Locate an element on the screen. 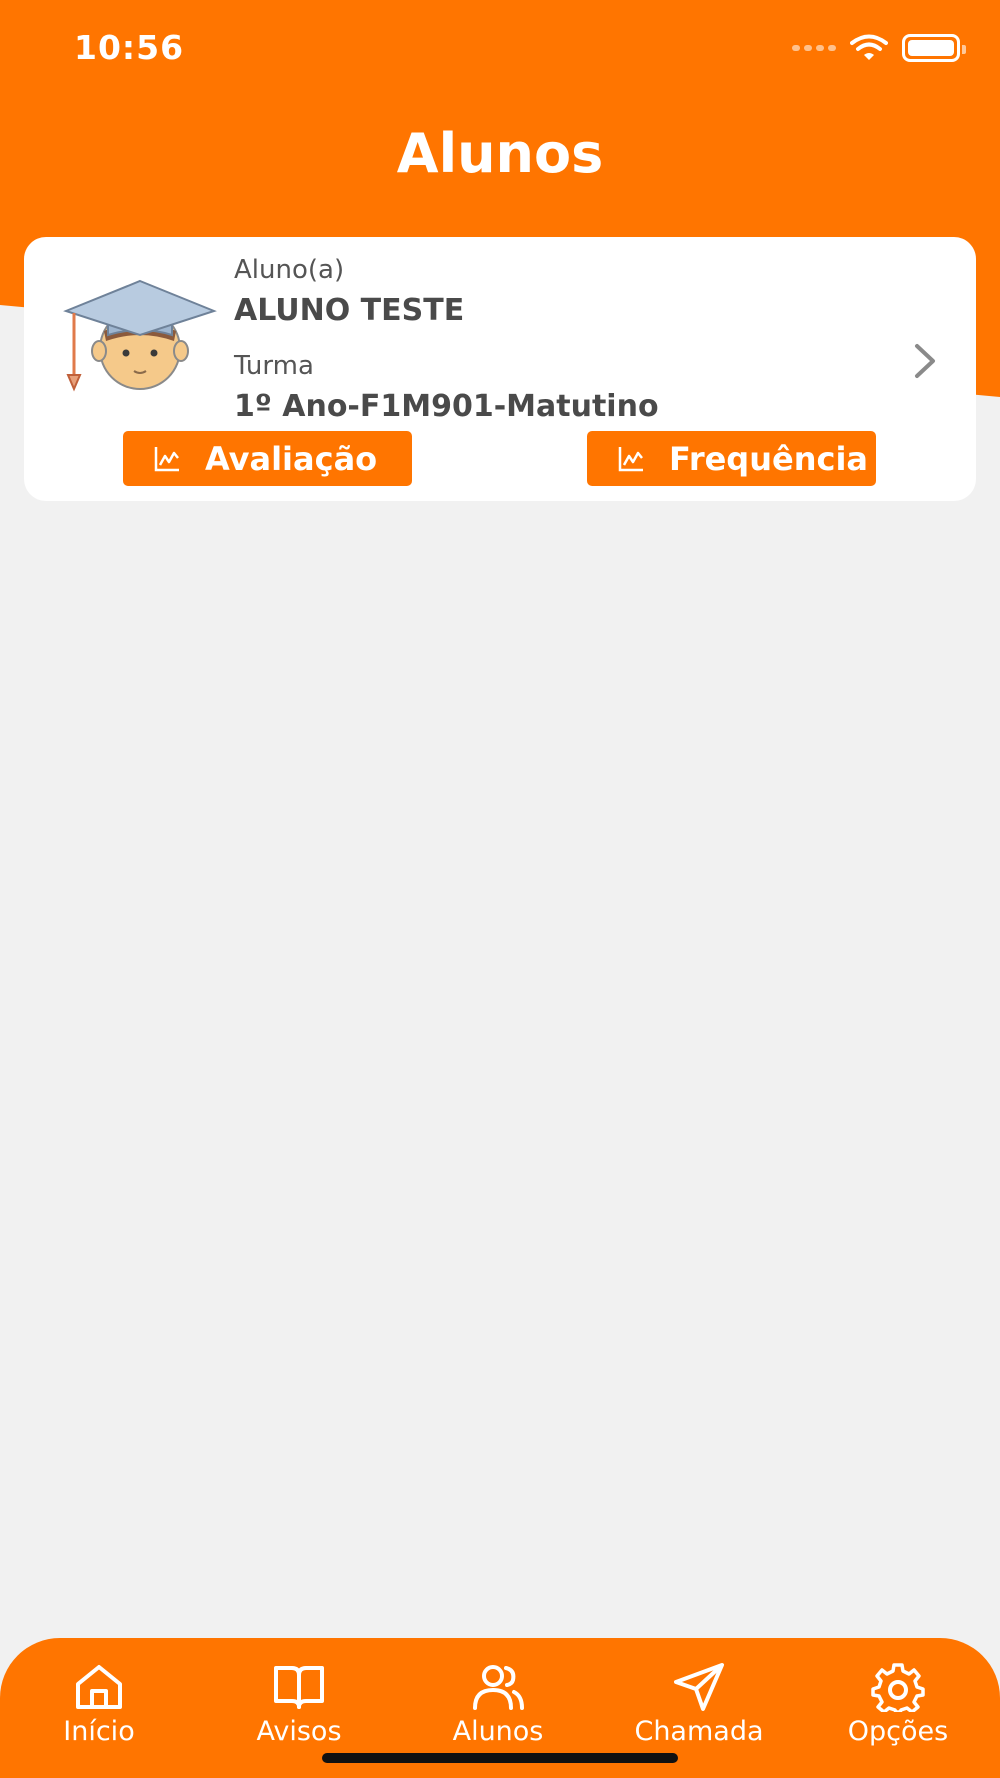 The height and width of the screenshot is (1778, 1000). page-title: Alunos is located at coordinates (500, 153).